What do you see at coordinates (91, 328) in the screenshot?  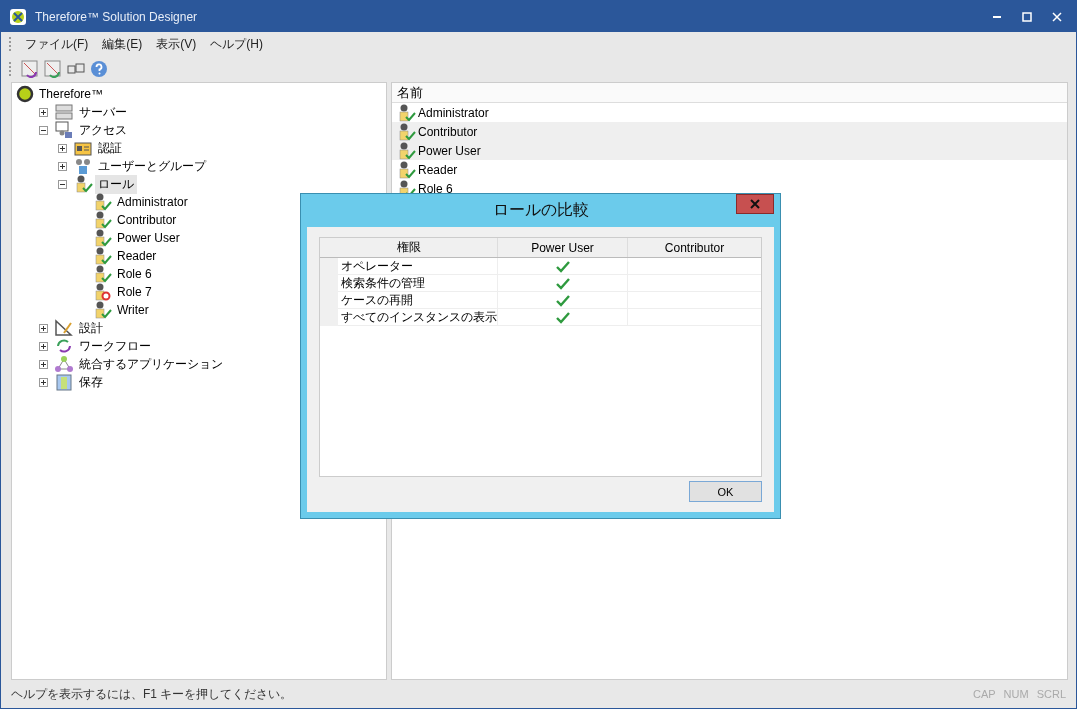 I see `tree-item: 設計` at bounding box center [91, 328].